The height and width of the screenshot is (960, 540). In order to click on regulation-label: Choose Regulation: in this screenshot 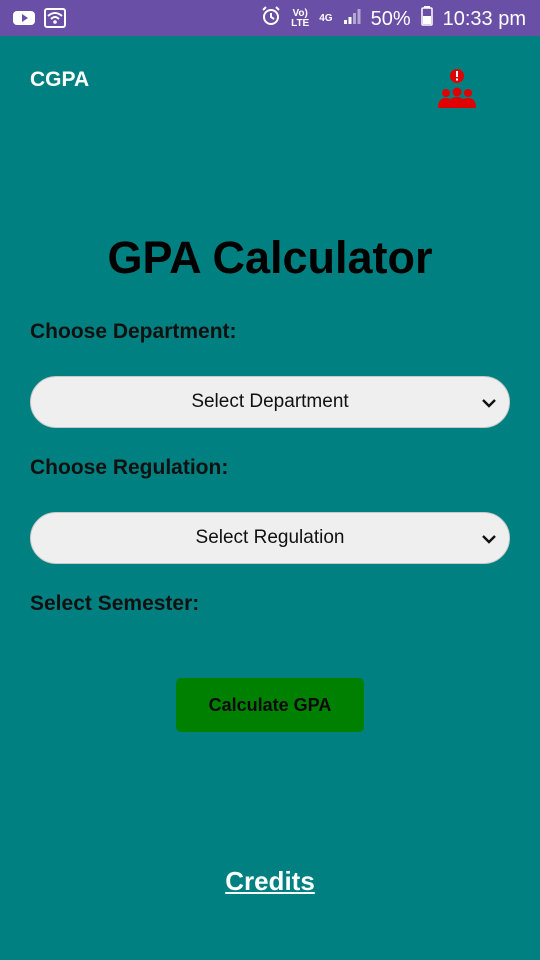, I will do `click(129, 467)`.